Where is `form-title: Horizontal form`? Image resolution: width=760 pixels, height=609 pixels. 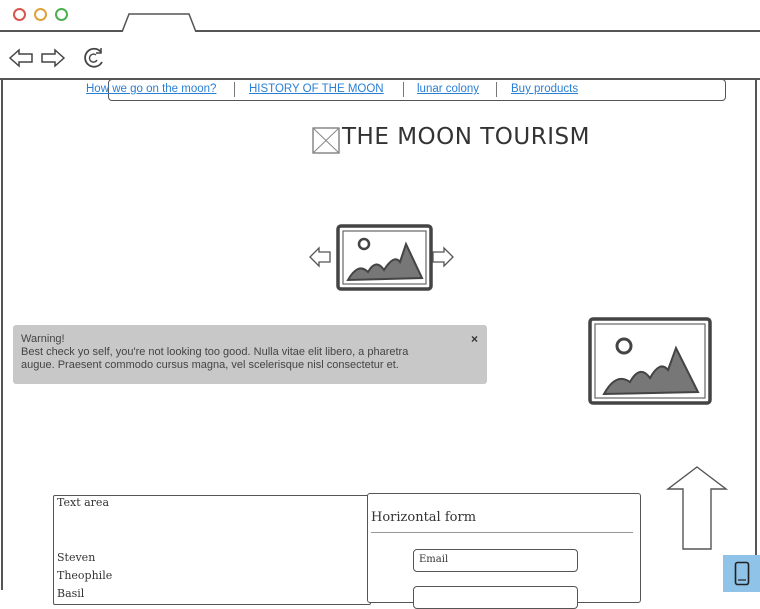
form-title: Horizontal form is located at coordinates (424, 517).